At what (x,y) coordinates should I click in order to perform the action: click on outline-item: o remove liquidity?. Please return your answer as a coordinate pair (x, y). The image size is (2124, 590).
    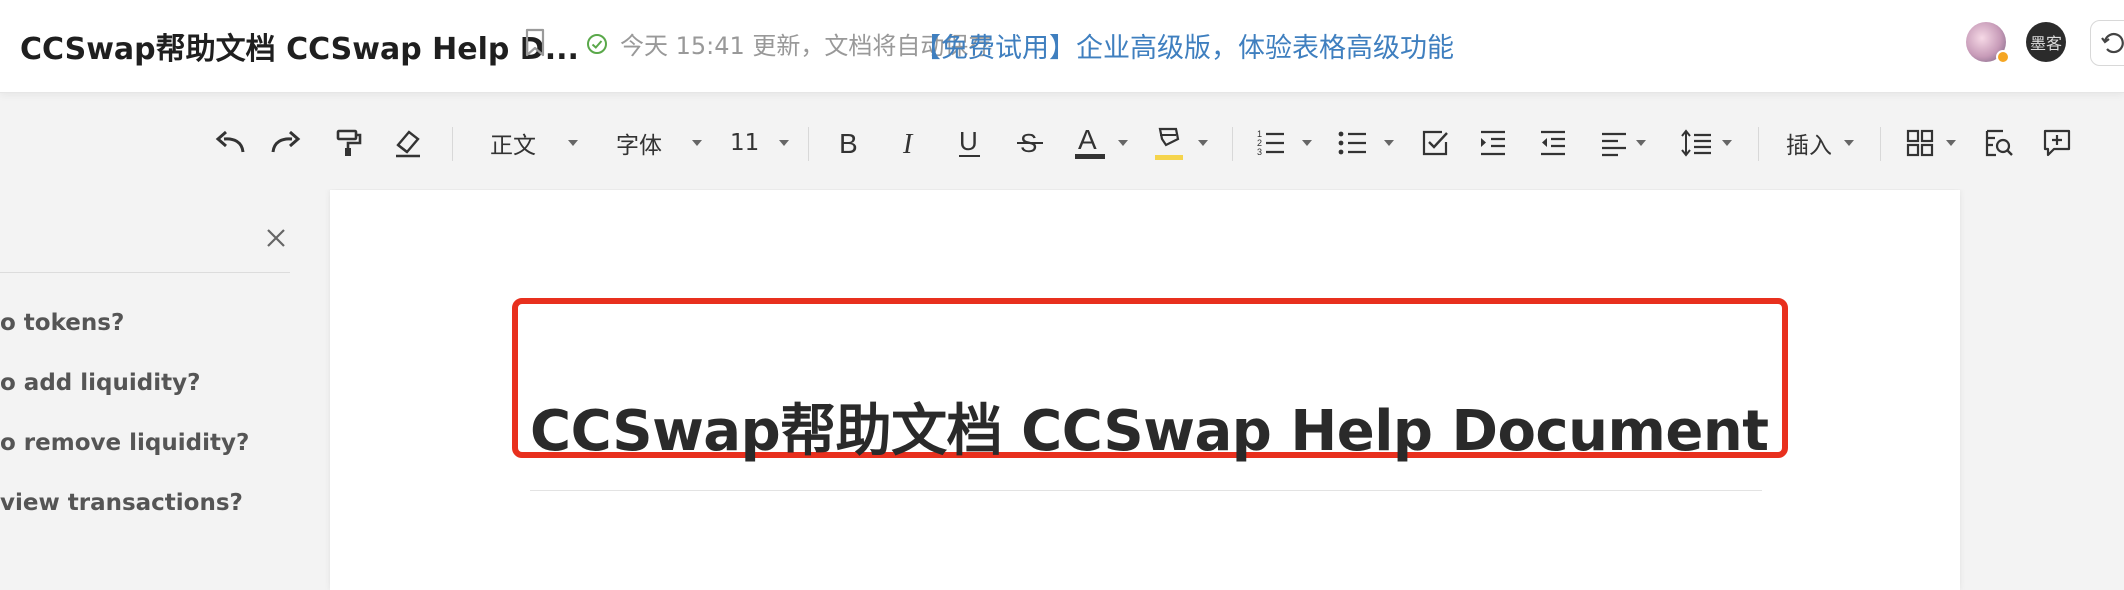
    Looking at the image, I should click on (124, 443).